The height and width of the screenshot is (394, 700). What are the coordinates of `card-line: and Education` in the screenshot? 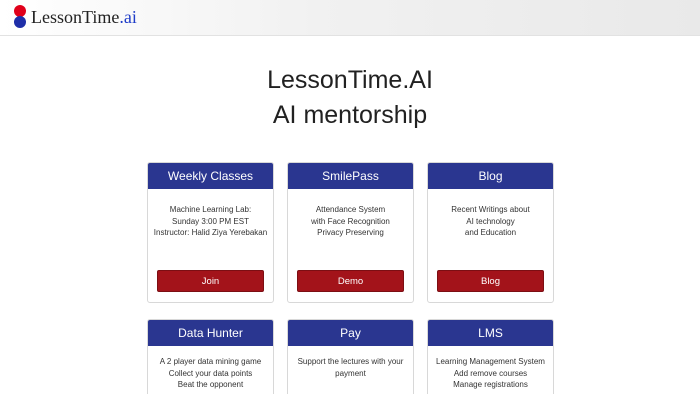 It's located at (490, 232).